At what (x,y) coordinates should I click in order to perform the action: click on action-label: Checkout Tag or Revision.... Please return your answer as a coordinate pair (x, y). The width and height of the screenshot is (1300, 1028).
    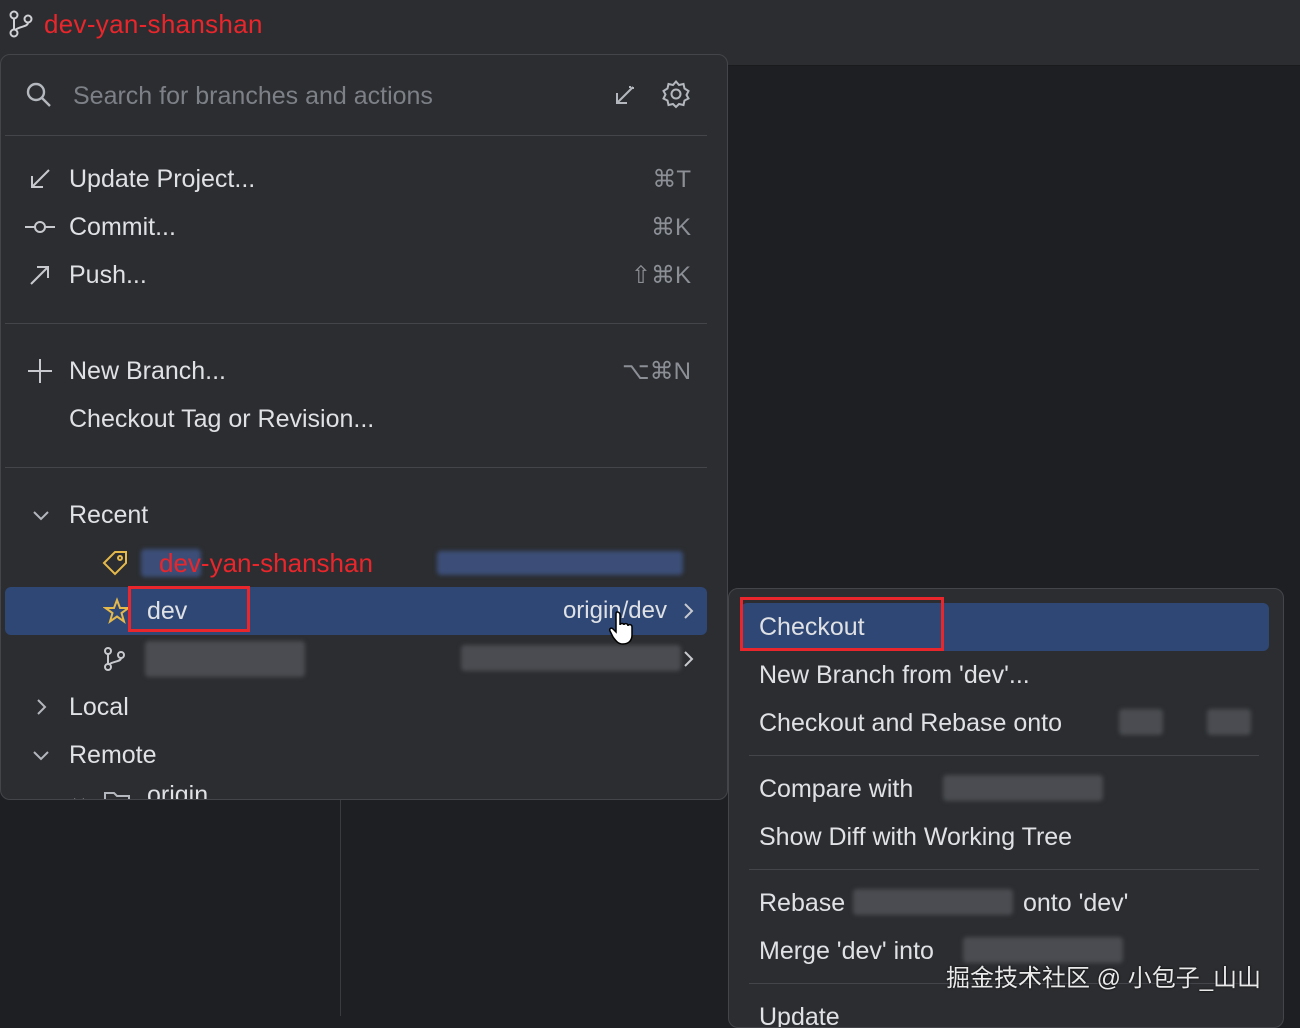
    Looking at the image, I should click on (221, 419).